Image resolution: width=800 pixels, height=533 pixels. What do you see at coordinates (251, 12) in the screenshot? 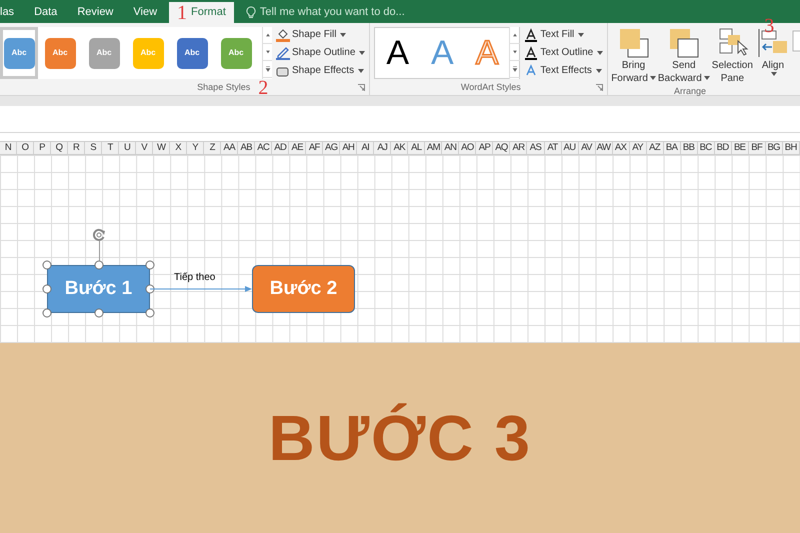
I see `lightbulb-icon` at bounding box center [251, 12].